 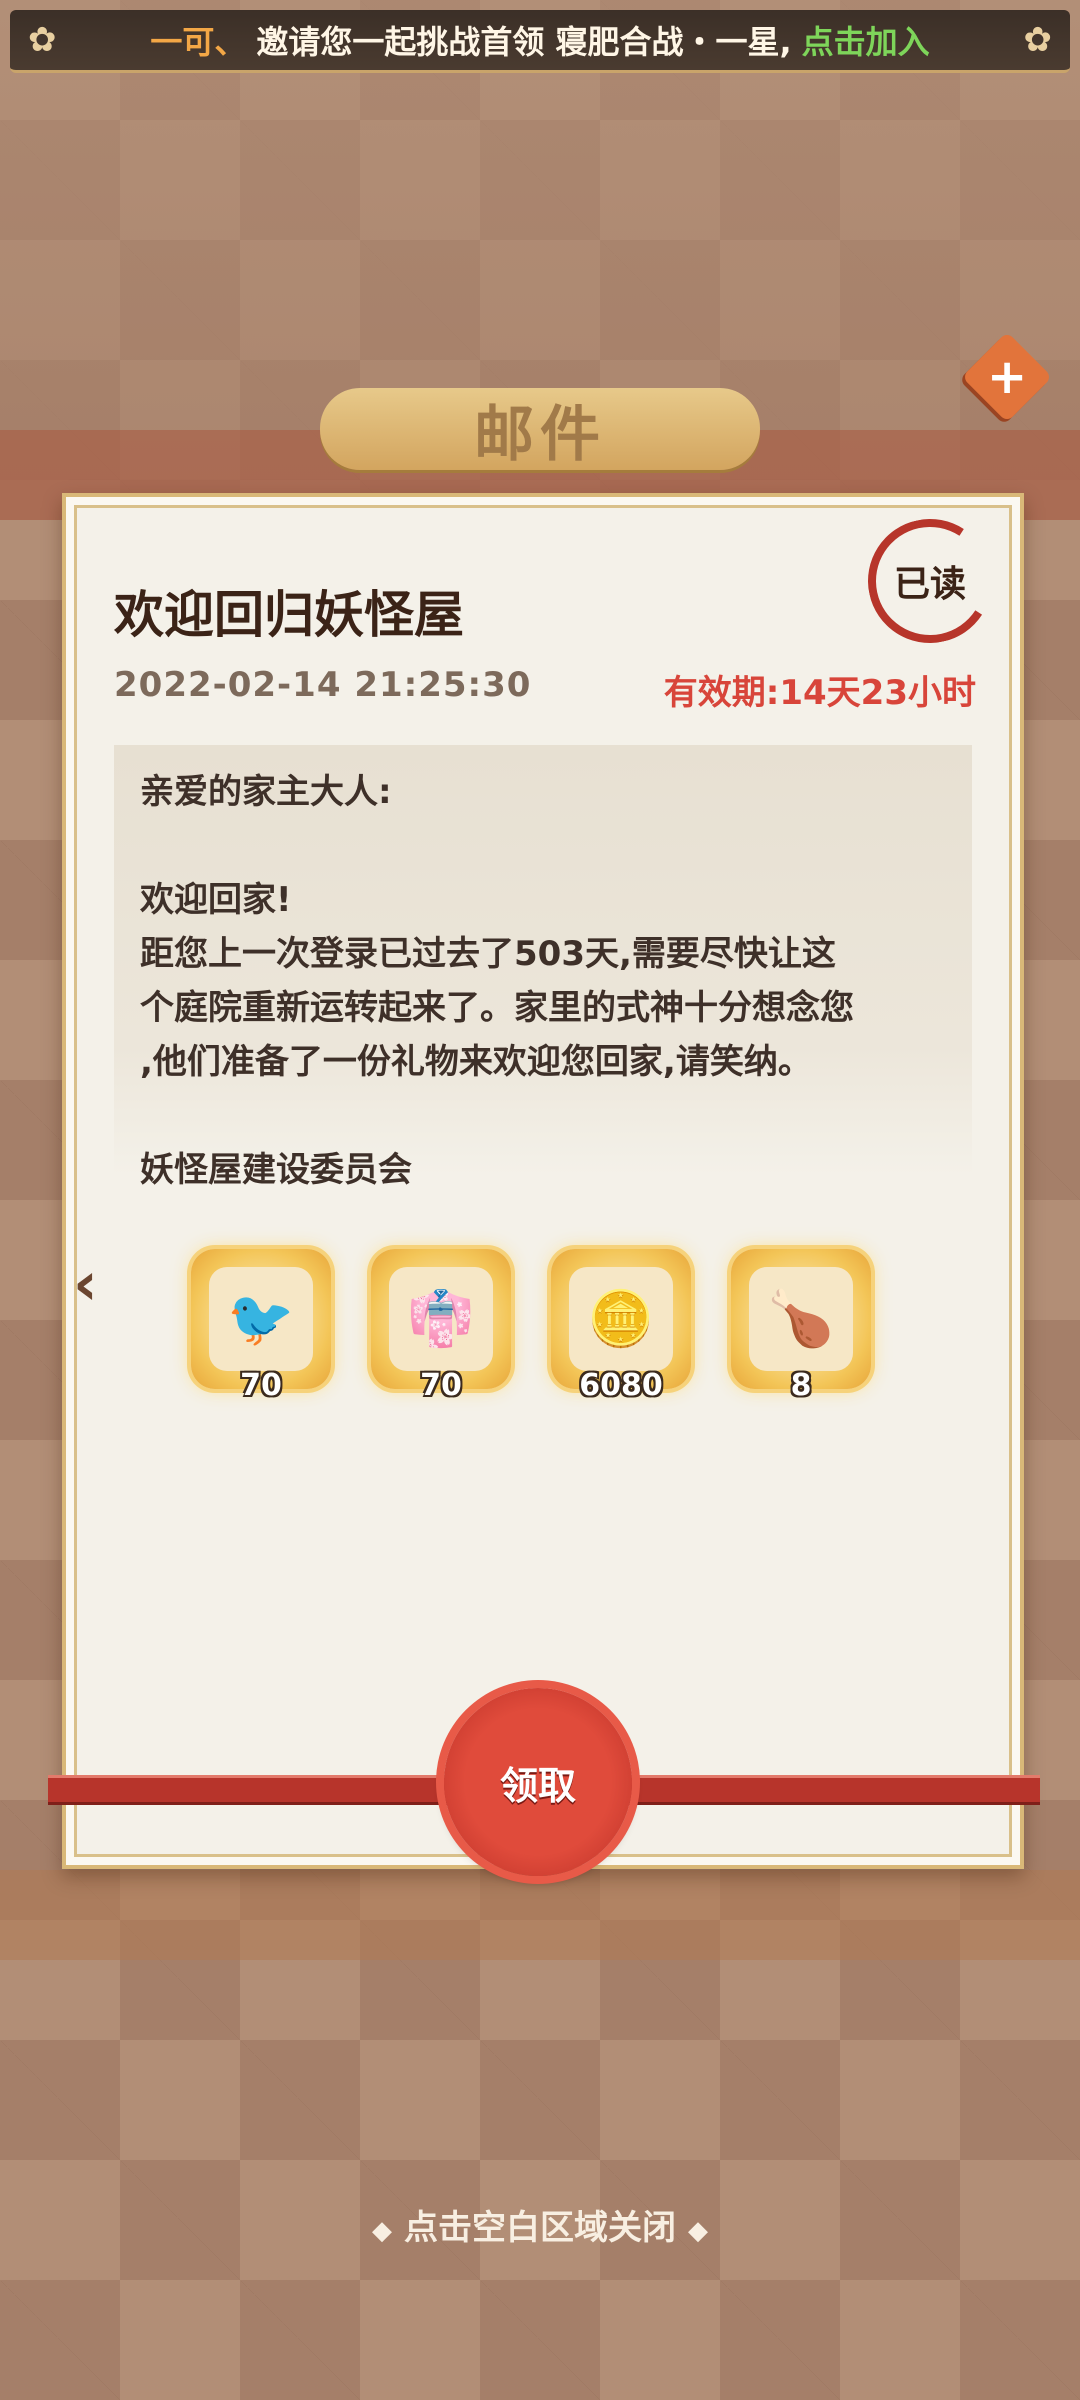 I want to click on broadcast-bar: ✿ 一可、 邀请您一起挑战首领 寝肥合战・一星, 点击加入 ✿, so click(x=540, y=41).